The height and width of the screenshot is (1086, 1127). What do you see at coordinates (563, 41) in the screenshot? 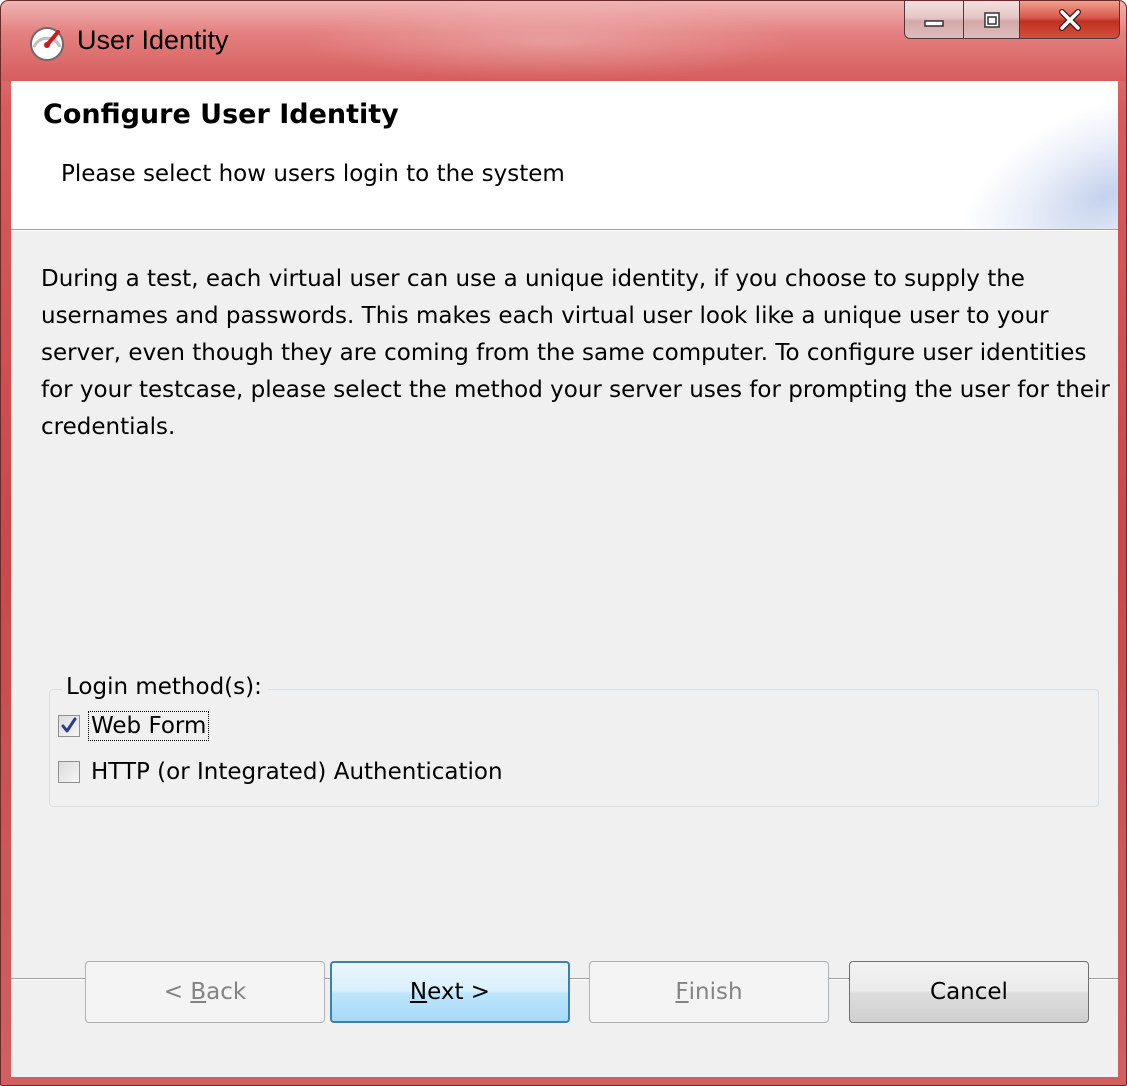
I see `title-bar: User Identity` at bounding box center [563, 41].